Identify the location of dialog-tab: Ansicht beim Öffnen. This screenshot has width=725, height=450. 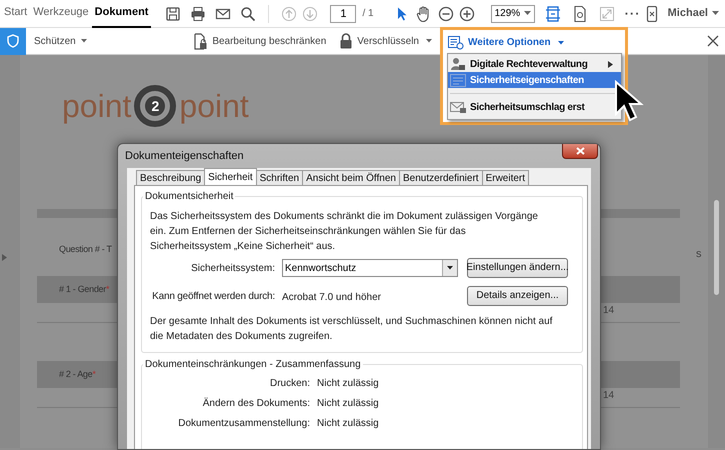
(351, 177).